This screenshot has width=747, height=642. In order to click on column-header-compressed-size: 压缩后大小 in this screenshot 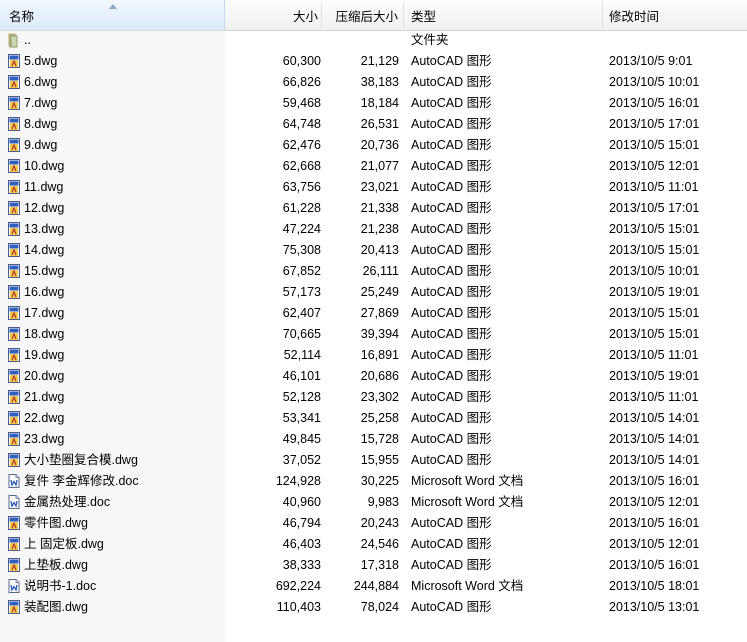, I will do `click(361, 15)`.